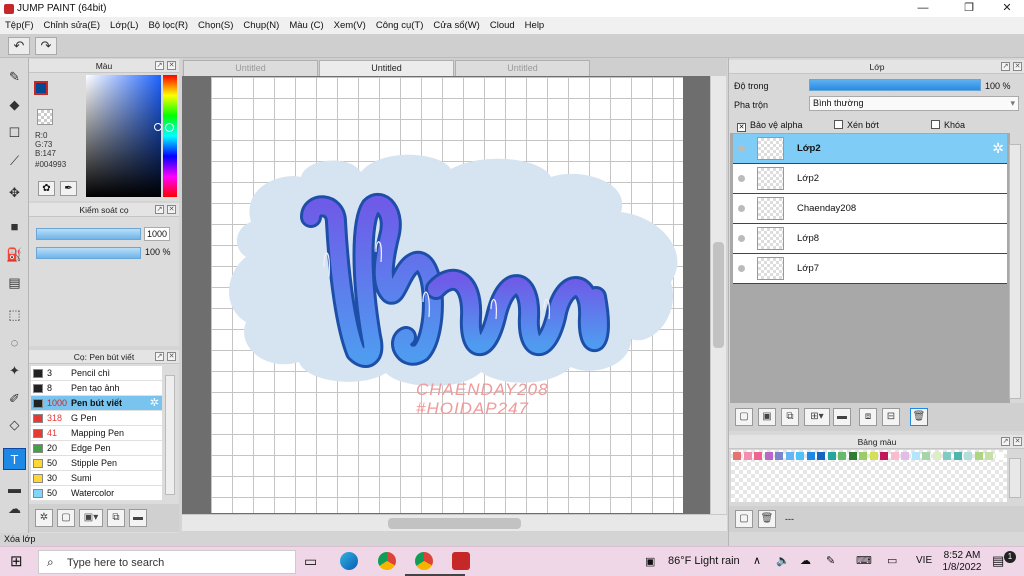 This screenshot has width=1024, height=576. I want to click on palette-scrollbar, so click(1015, 478).